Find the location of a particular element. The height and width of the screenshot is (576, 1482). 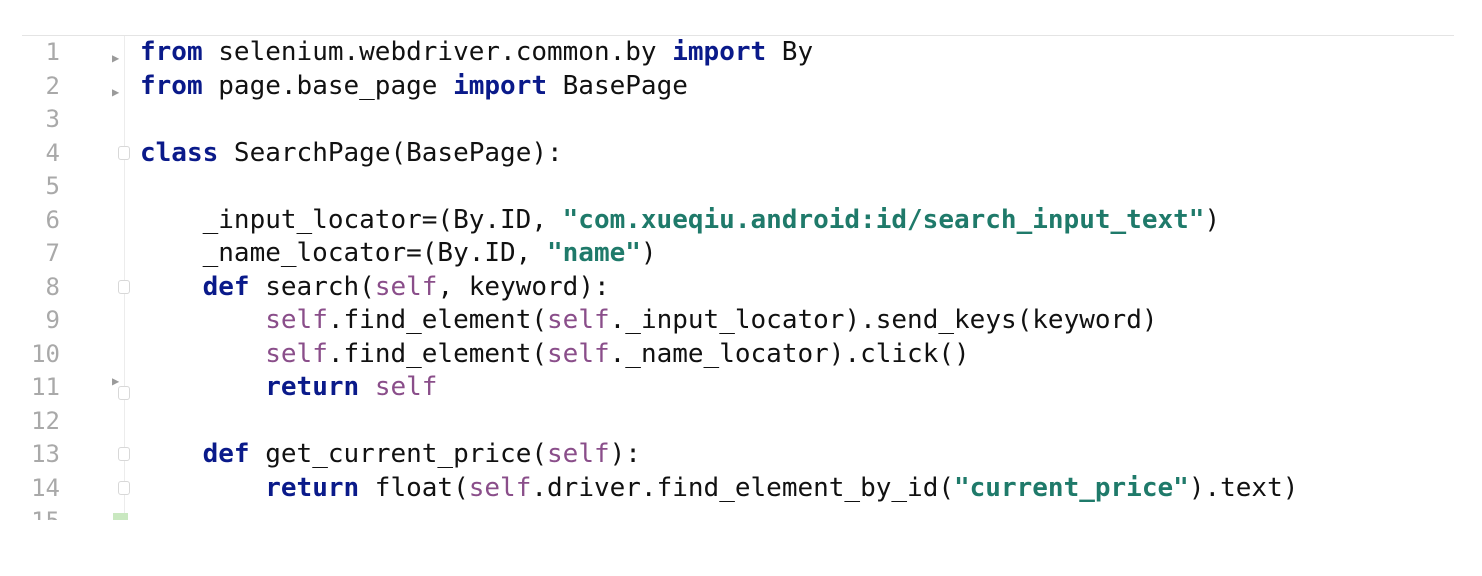

code-token: , keyword): is located at coordinates (523, 286).